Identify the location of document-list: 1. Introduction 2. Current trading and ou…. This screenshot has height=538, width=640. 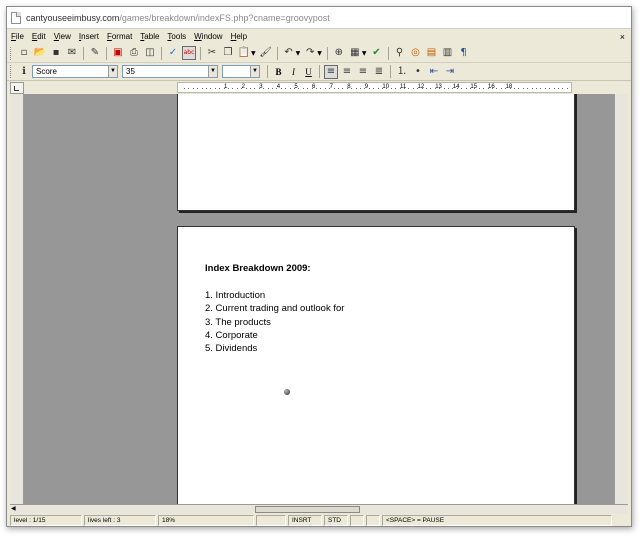
(274, 322).